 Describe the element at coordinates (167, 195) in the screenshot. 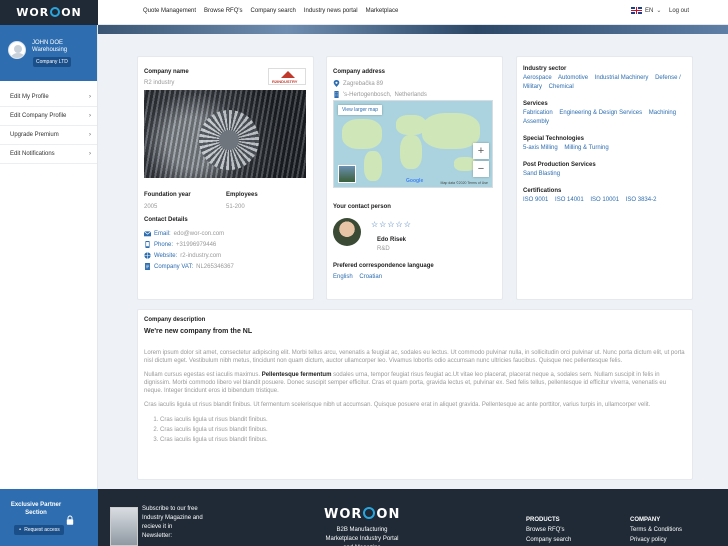

I see `foundation-label: Foundation year` at that location.